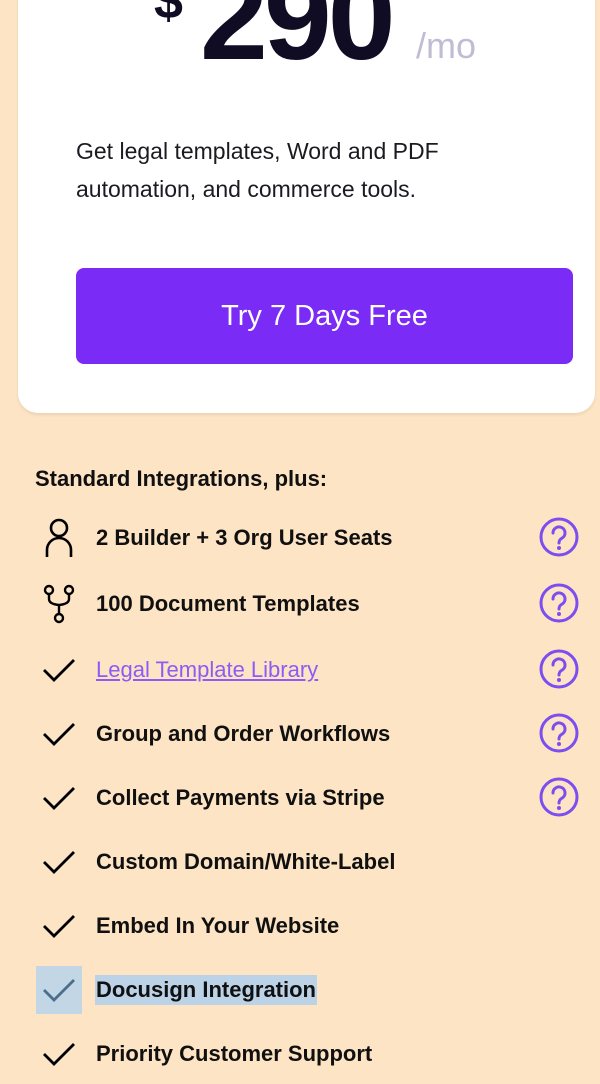 This screenshot has height=1084, width=600. Describe the element at coordinates (243, 733) in the screenshot. I see `feature-label: Group and Order Workflows` at that location.